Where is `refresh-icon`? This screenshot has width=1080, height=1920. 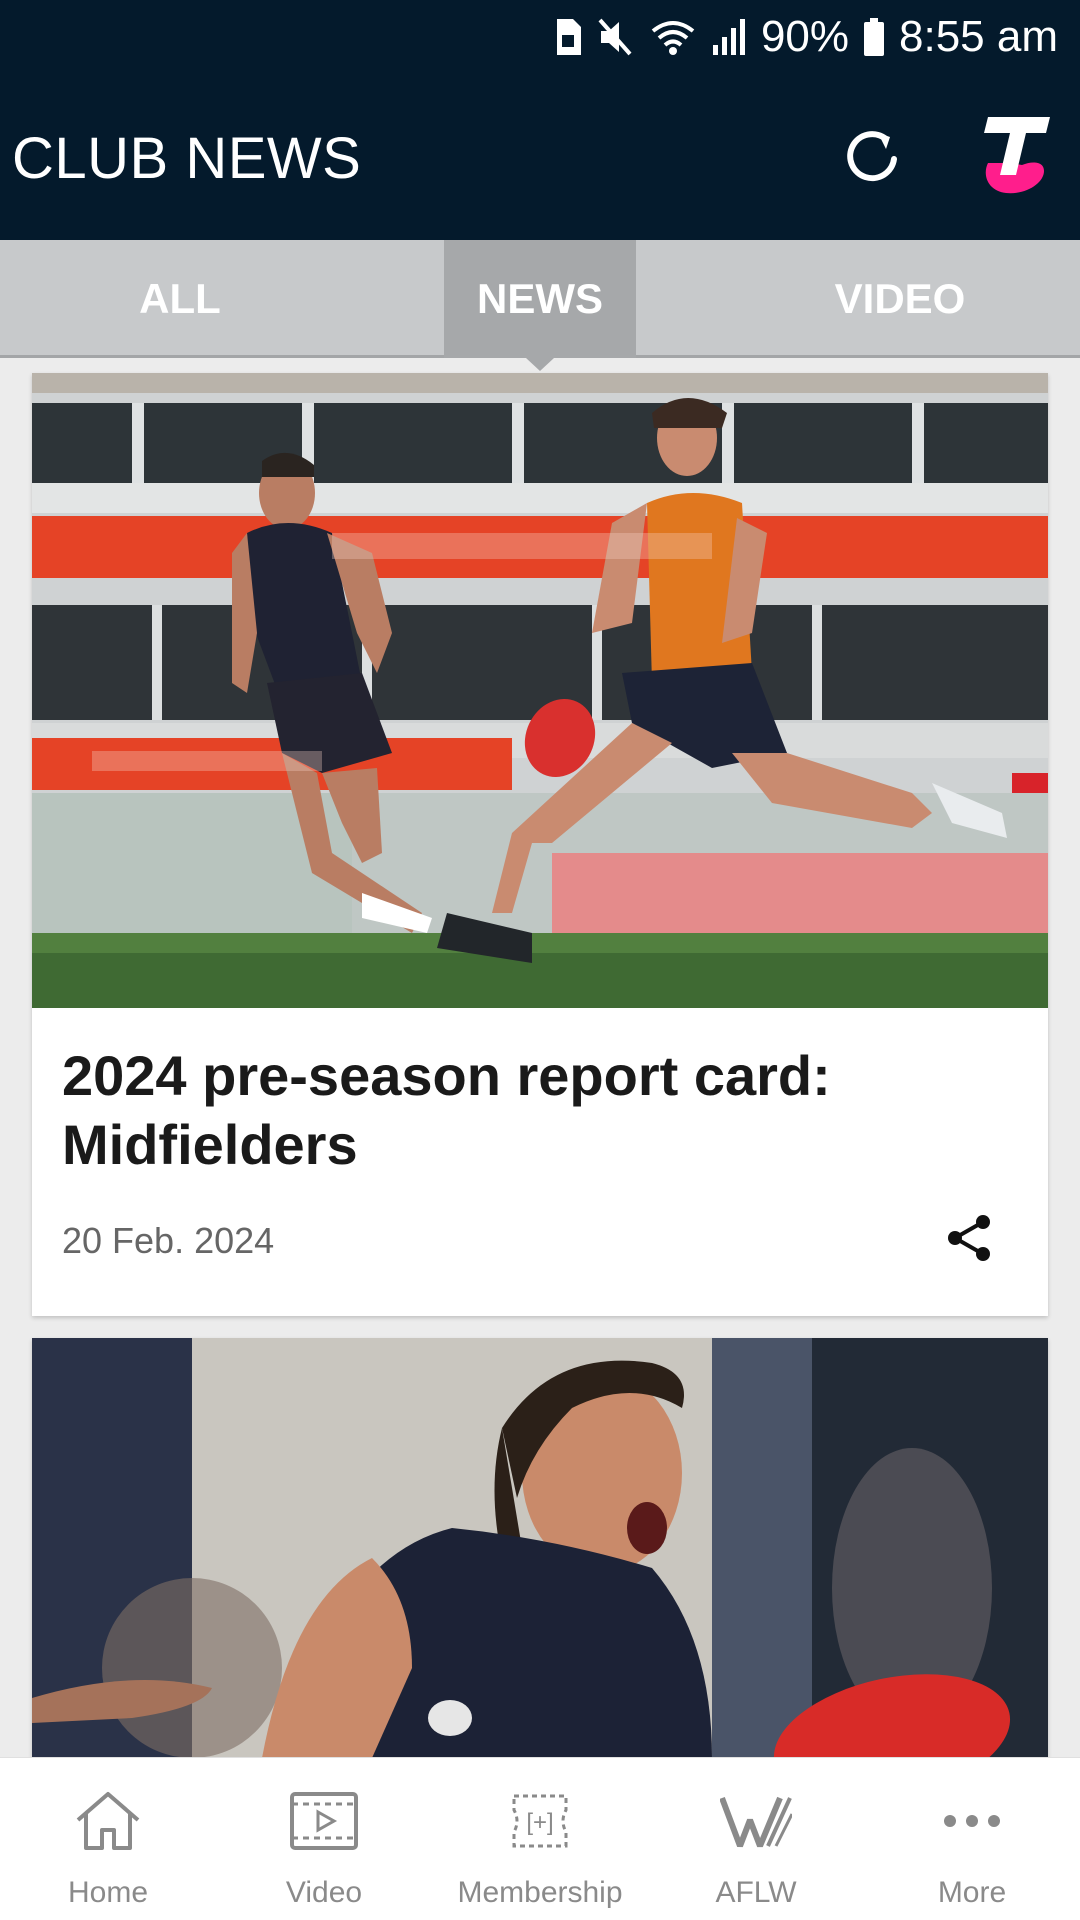
refresh-icon is located at coordinates (872, 156).